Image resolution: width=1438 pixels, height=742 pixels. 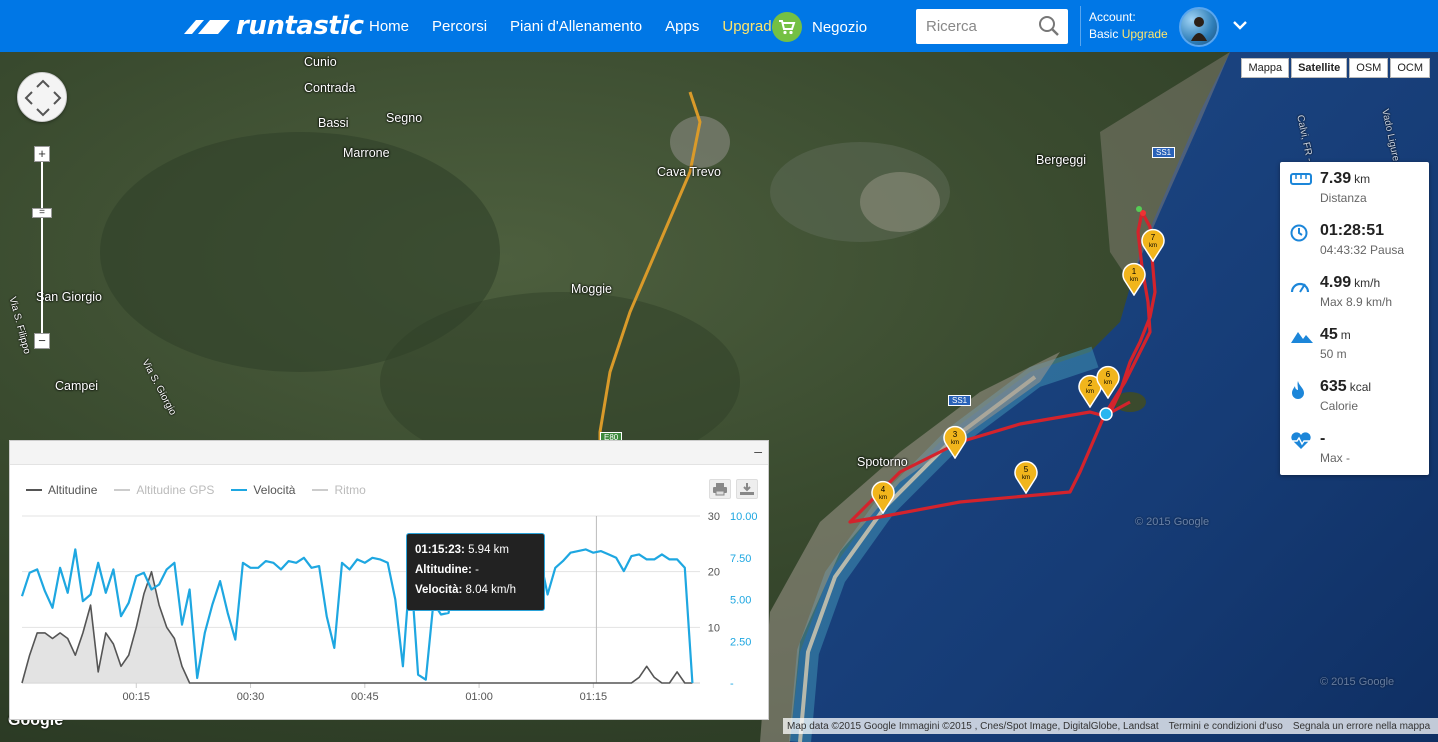 What do you see at coordinates (714, 573) in the screenshot?
I see `y-left-tick-label: 20` at bounding box center [714, 573].